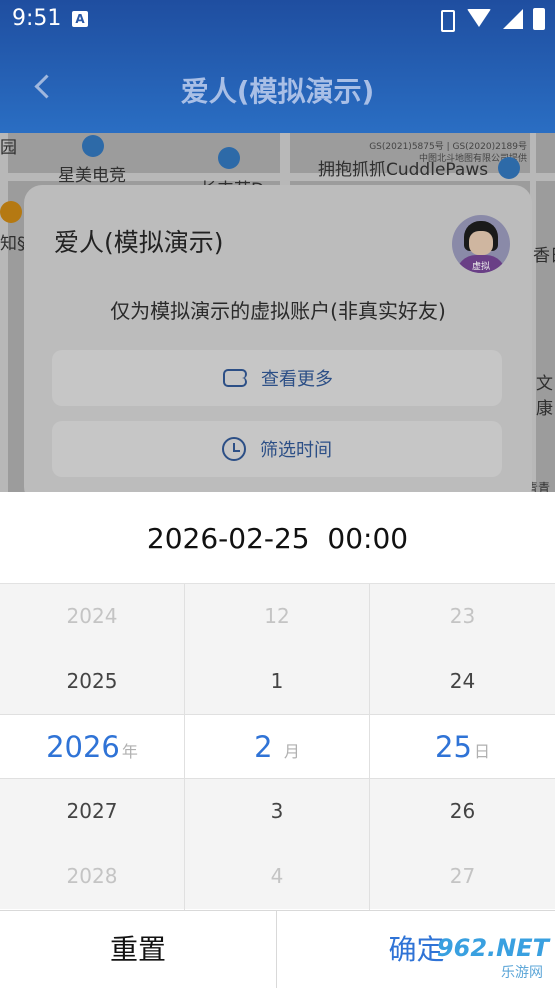  Describe the element at coordinates (11, 212) in the screenshot. I see `map-food-pin-icon` at that location.